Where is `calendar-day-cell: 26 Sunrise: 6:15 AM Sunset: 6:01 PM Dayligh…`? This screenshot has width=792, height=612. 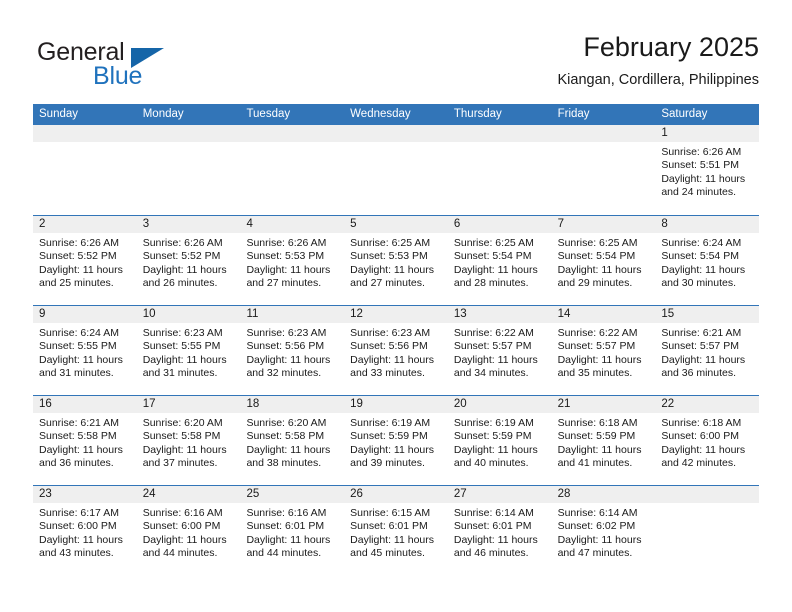 calendar-day-cell: 26 Sunrise: 6:15 AM Sunset: 6:01 PM Dayligh… is located at coordinates (396, 530).